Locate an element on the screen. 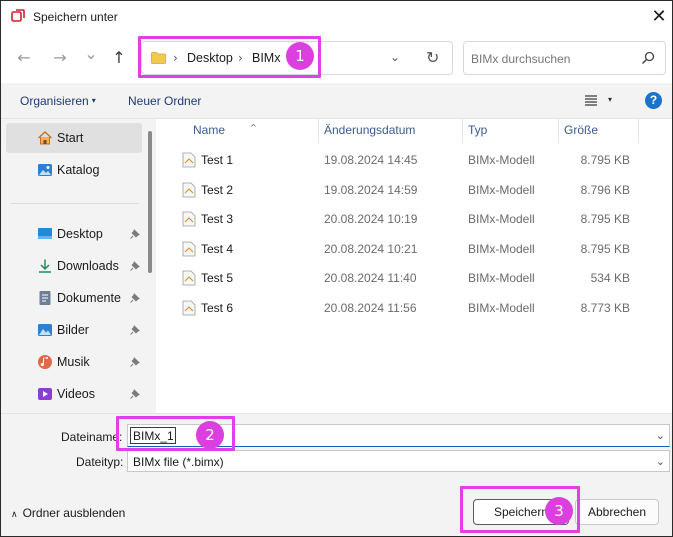 This screenshot has width=673, height=537. command-toolbar: Organisieren ▾ Neuer Ordner ▾ ? is located at coordinates (336, 101).